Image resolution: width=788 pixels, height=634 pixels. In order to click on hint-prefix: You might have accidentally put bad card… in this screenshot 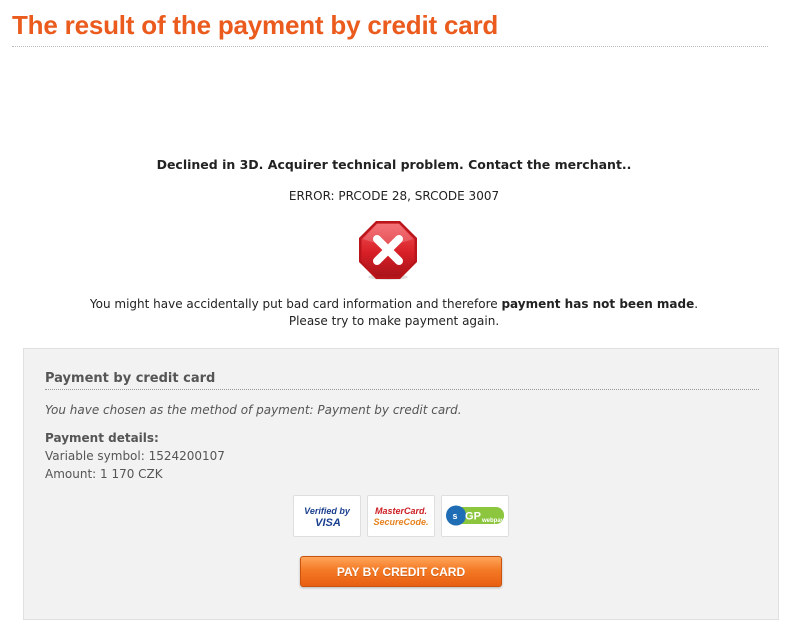, I will do `click(295, 304)`.